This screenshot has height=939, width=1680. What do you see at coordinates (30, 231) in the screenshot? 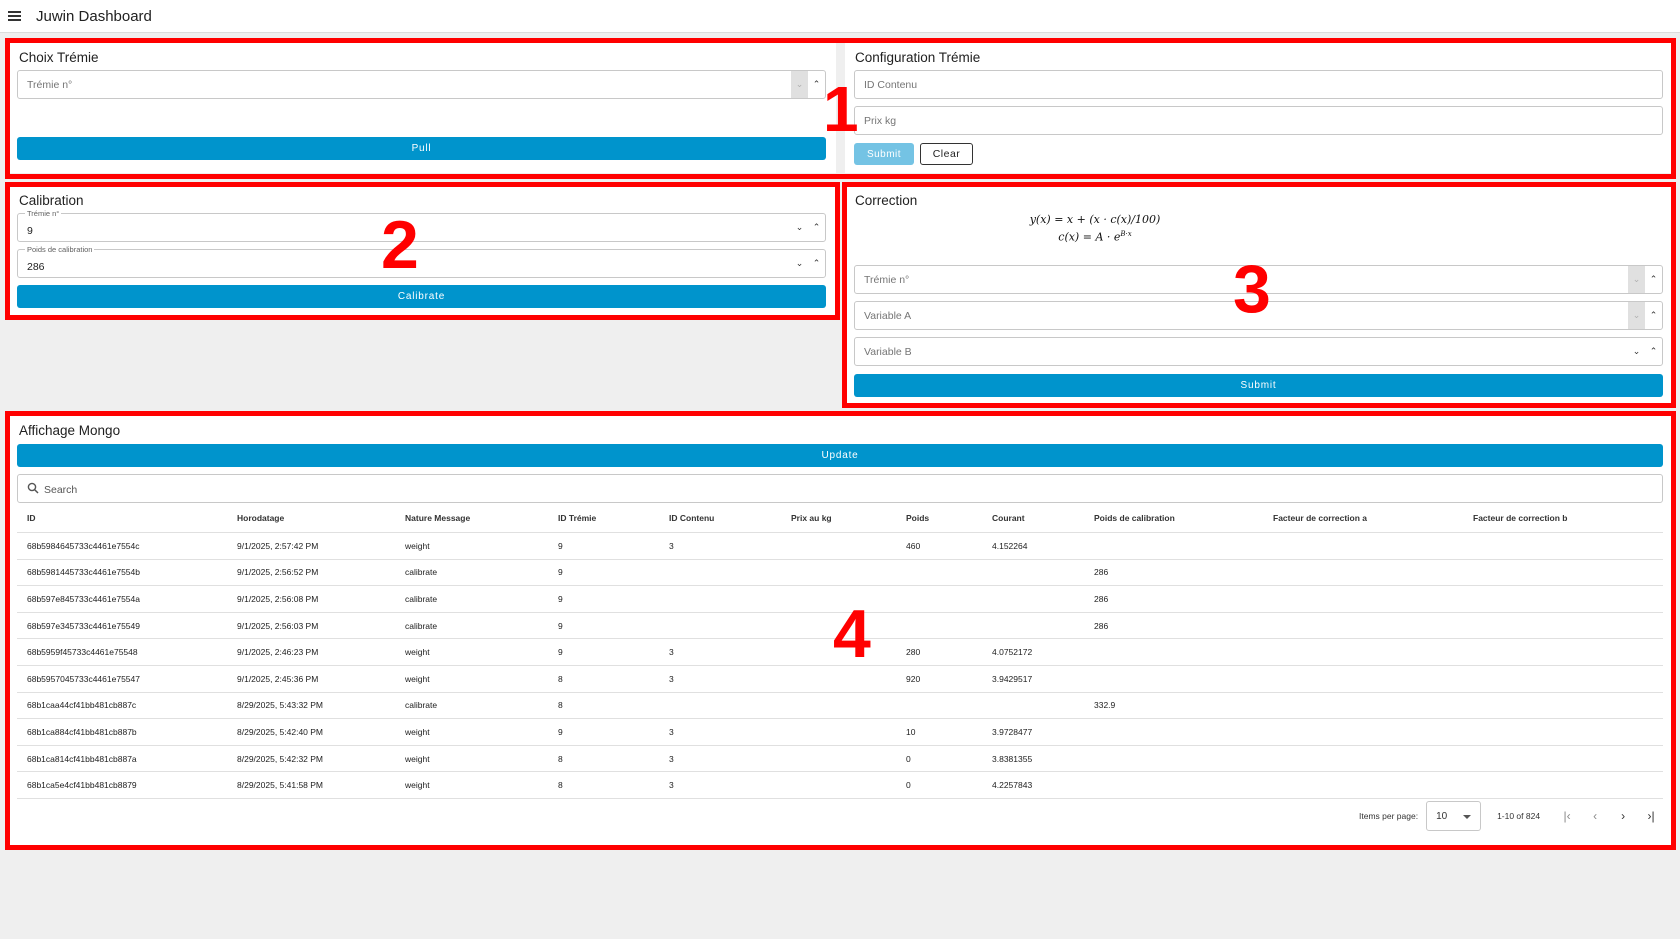
I see `calibration-tremie-value: 9` at bounding box center [30, 231].